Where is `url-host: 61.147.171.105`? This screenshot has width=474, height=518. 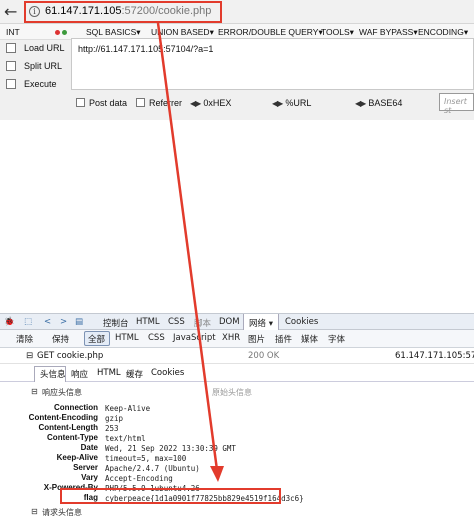
url-host: 61.147.171.105 is located at coordinates (83, 11).